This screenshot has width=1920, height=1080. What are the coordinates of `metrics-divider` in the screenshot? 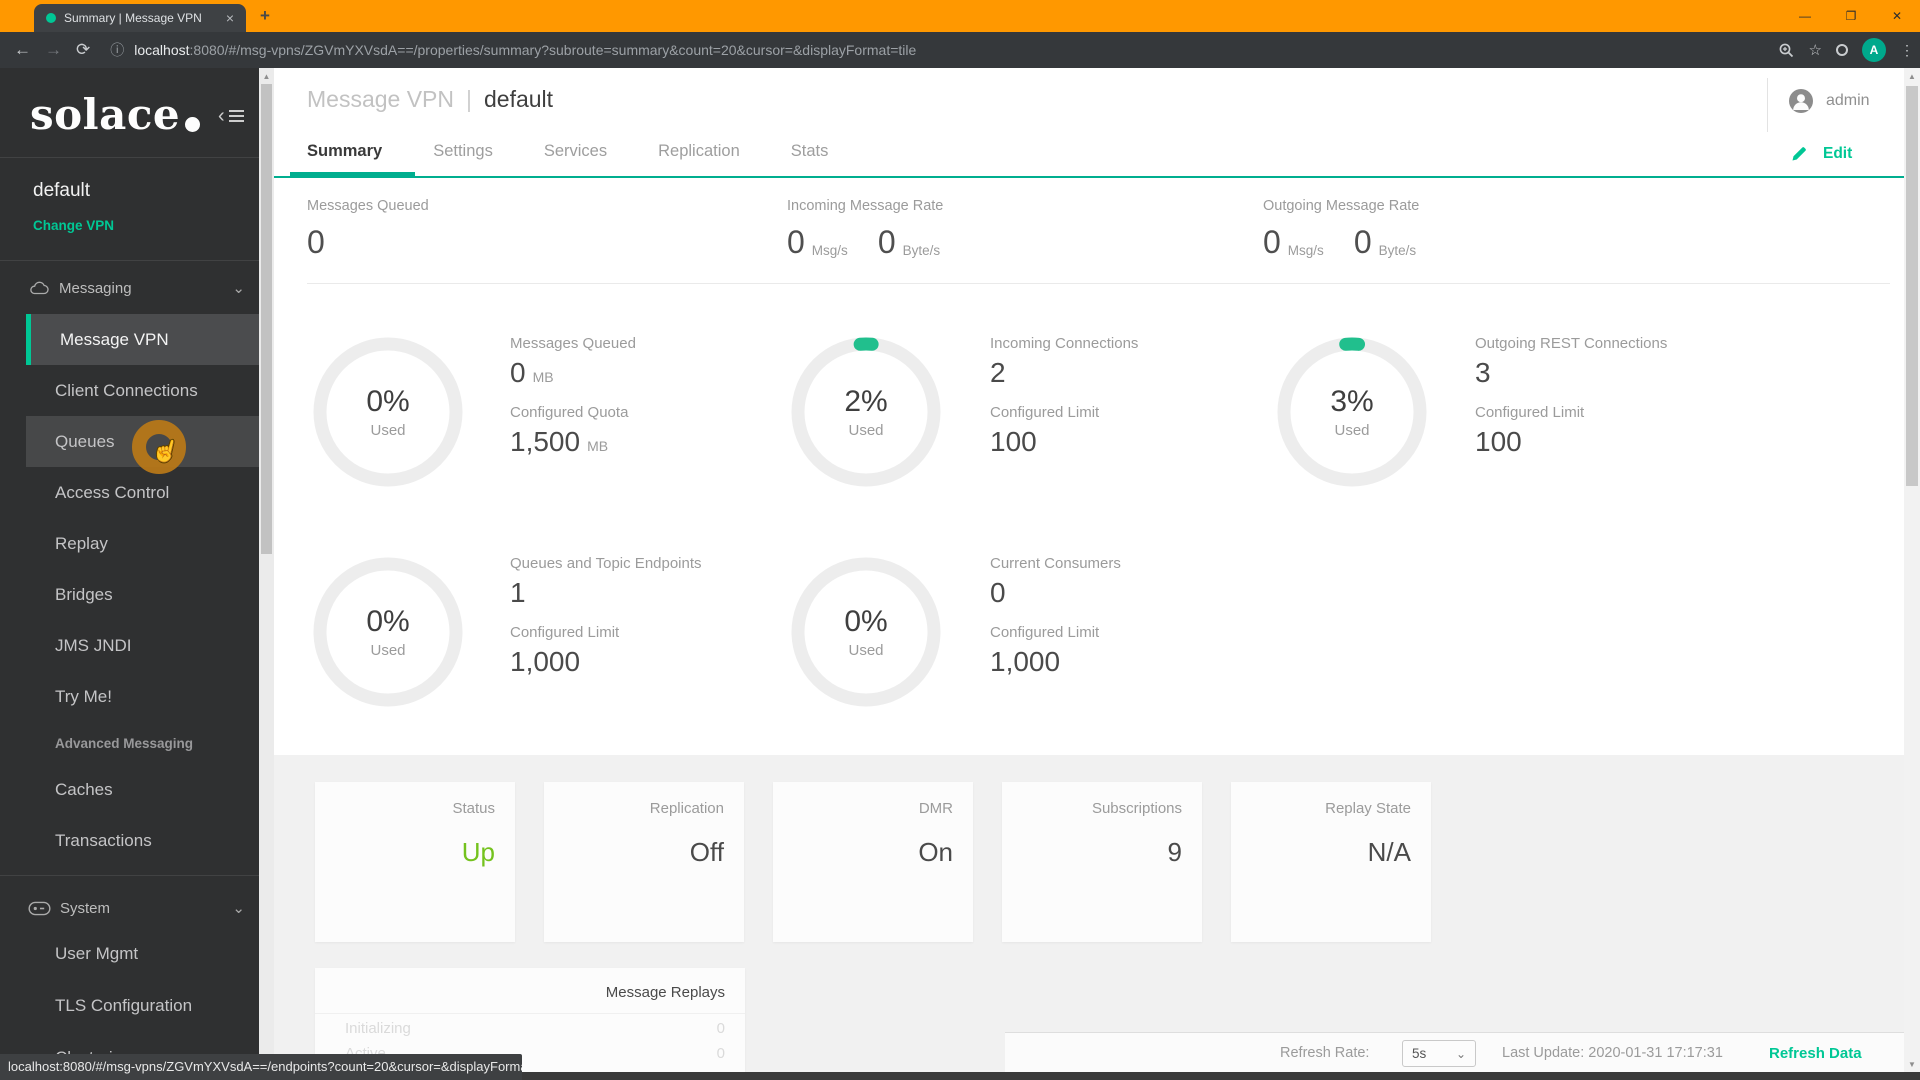 It's located at (1098, 283).